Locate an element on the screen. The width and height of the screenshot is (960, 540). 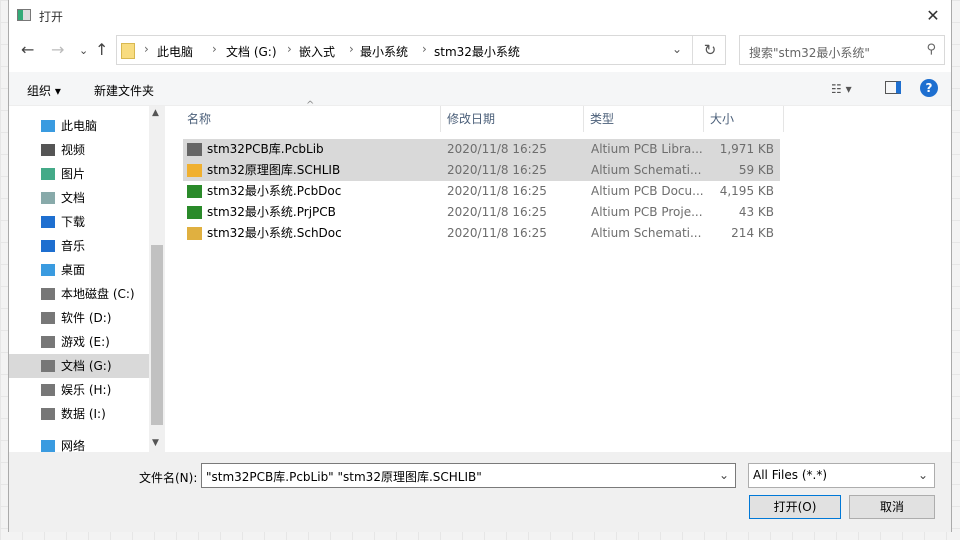
breadcrumb-item: 此电脑 is located at coordinates (175, 51).